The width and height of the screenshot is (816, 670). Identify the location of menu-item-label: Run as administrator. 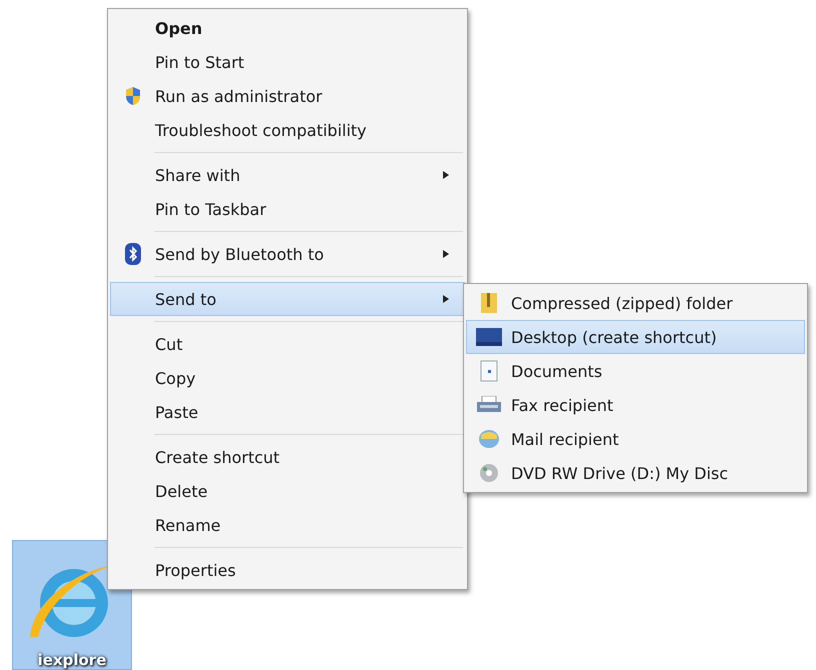
(239, 96).